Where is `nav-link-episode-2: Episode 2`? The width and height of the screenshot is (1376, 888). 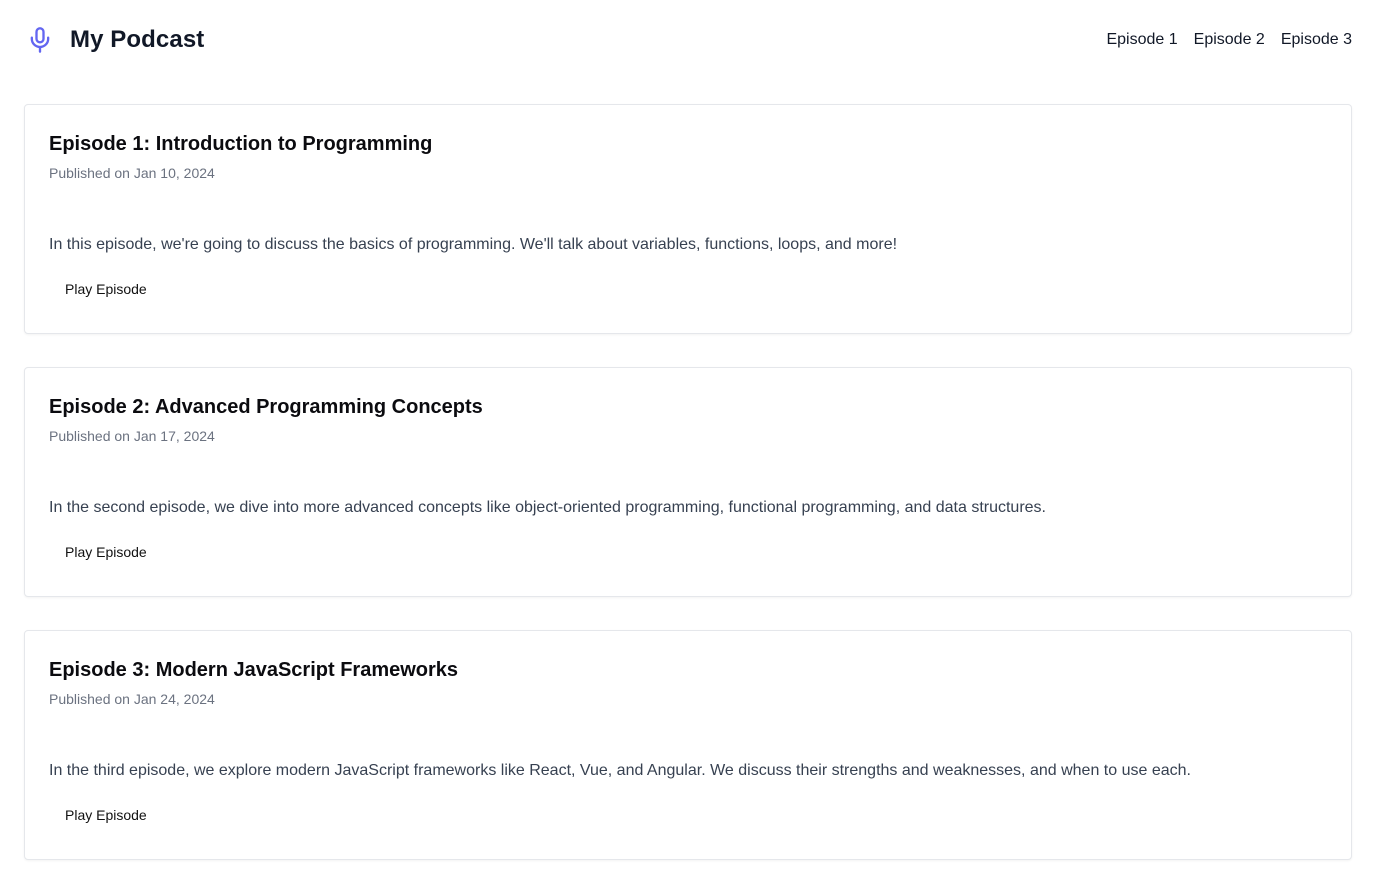
nav-link-episode-2: Episode 2 is located at coordinates (1229, 40).